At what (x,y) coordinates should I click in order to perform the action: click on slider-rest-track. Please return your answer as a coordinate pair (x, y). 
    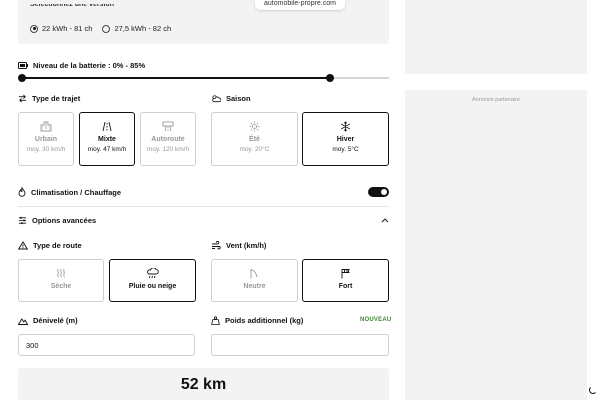
    Looking at the image, I should click on (359, 78).